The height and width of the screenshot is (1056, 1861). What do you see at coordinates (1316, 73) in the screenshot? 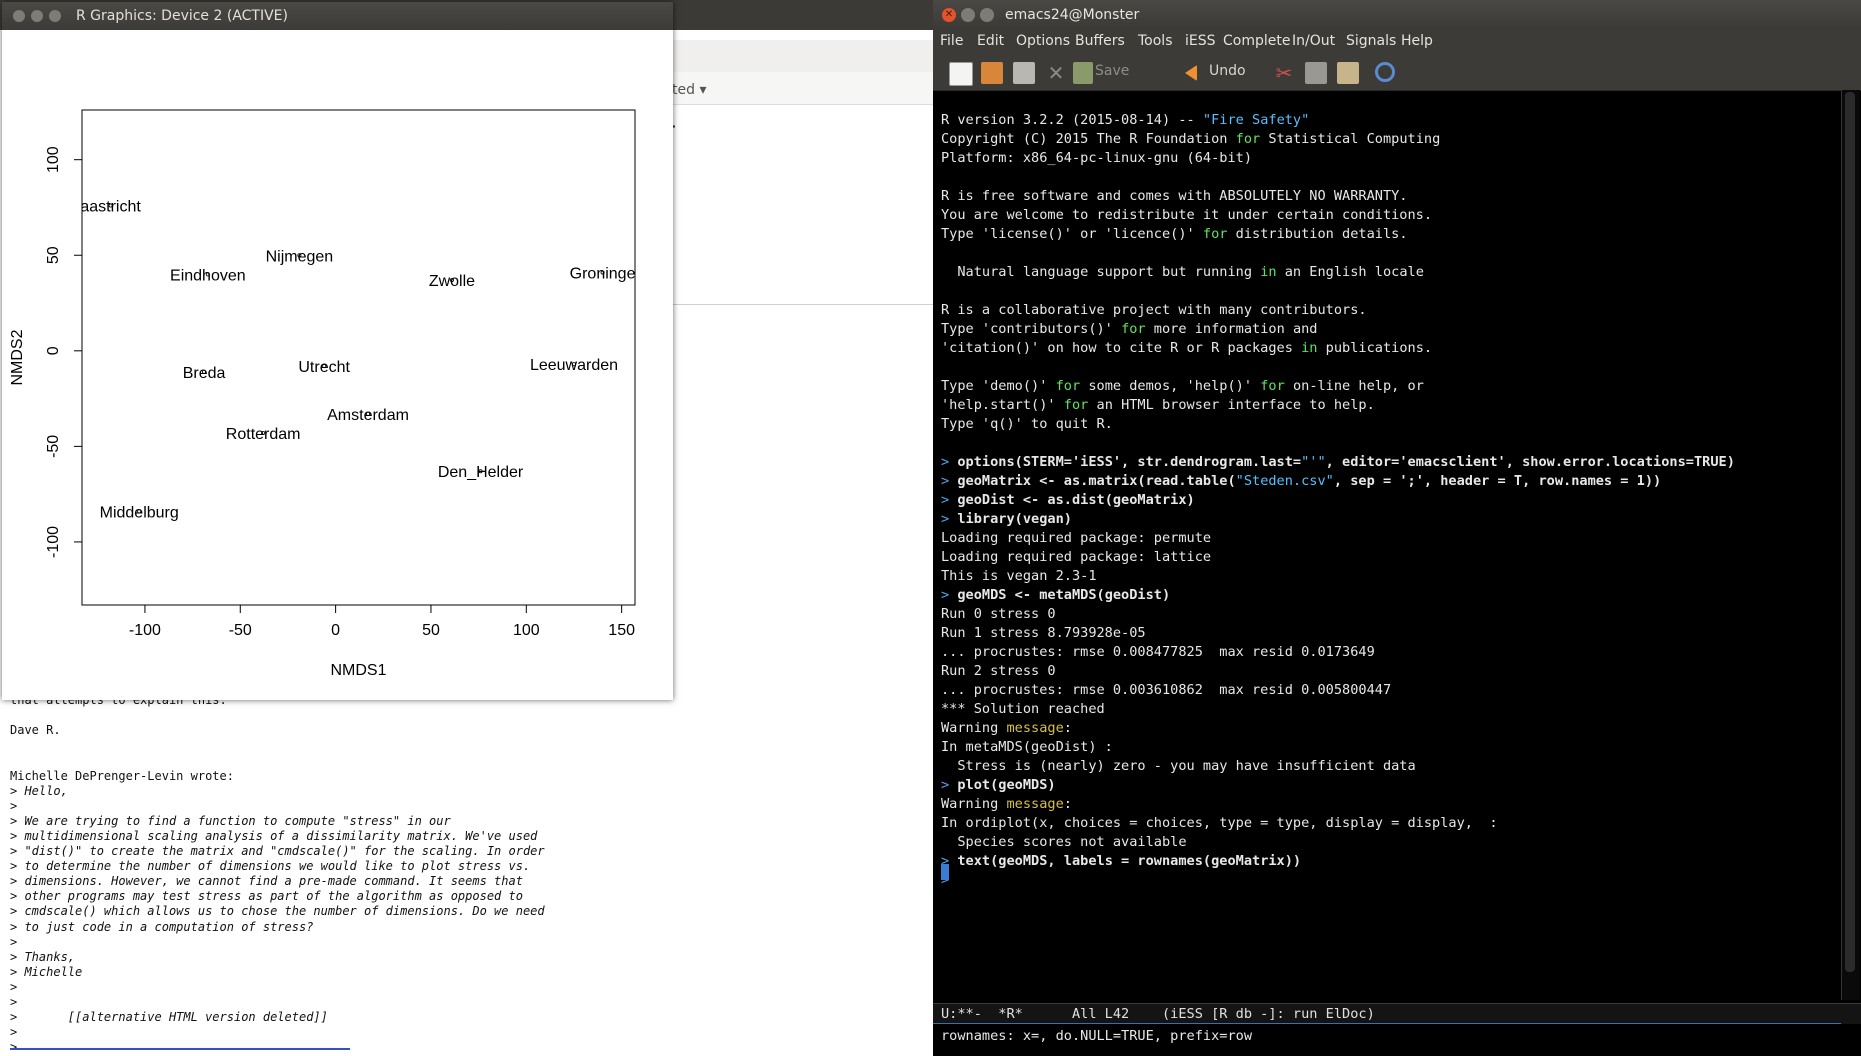
I see `copy-icon` at bounding box center [1316, 73].